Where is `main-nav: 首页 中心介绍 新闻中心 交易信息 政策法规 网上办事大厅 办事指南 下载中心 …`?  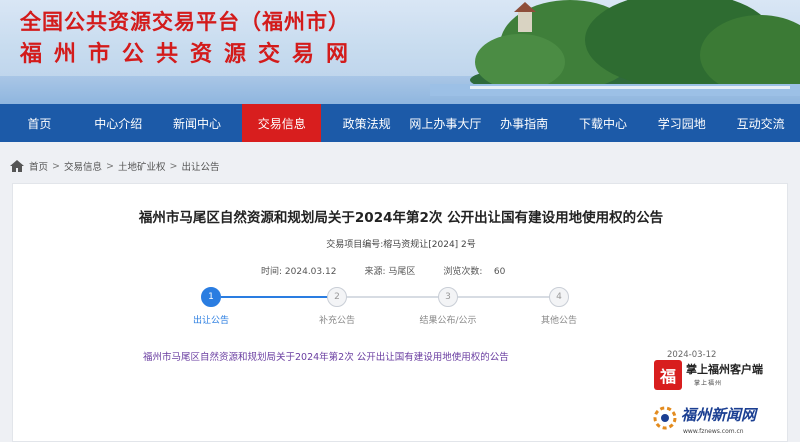
main-nav: 首页 中心介绍 新闻中心 交易信息 政策法规 网上办事大厅 办事指南 下载中心 … is located at coordinates (400, 123).